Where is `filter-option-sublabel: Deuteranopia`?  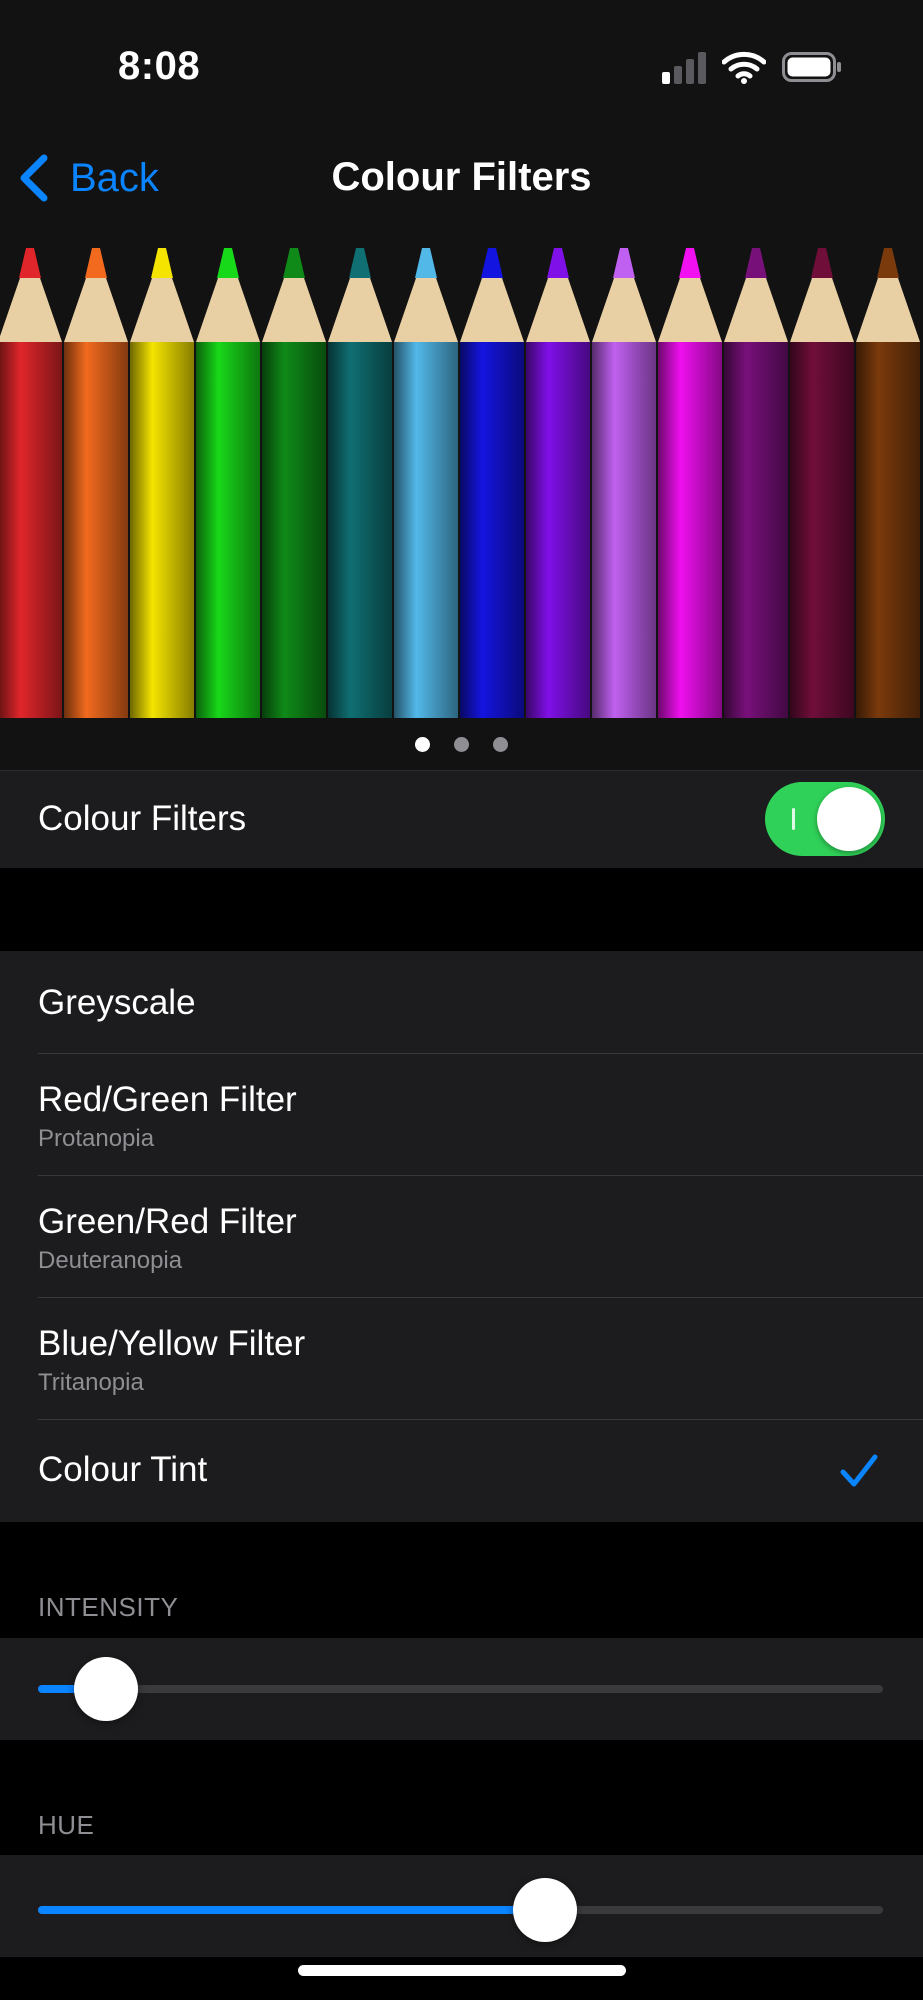 filter-option-sublabel: Deuteranopia is located at coordinates (110, 1260).